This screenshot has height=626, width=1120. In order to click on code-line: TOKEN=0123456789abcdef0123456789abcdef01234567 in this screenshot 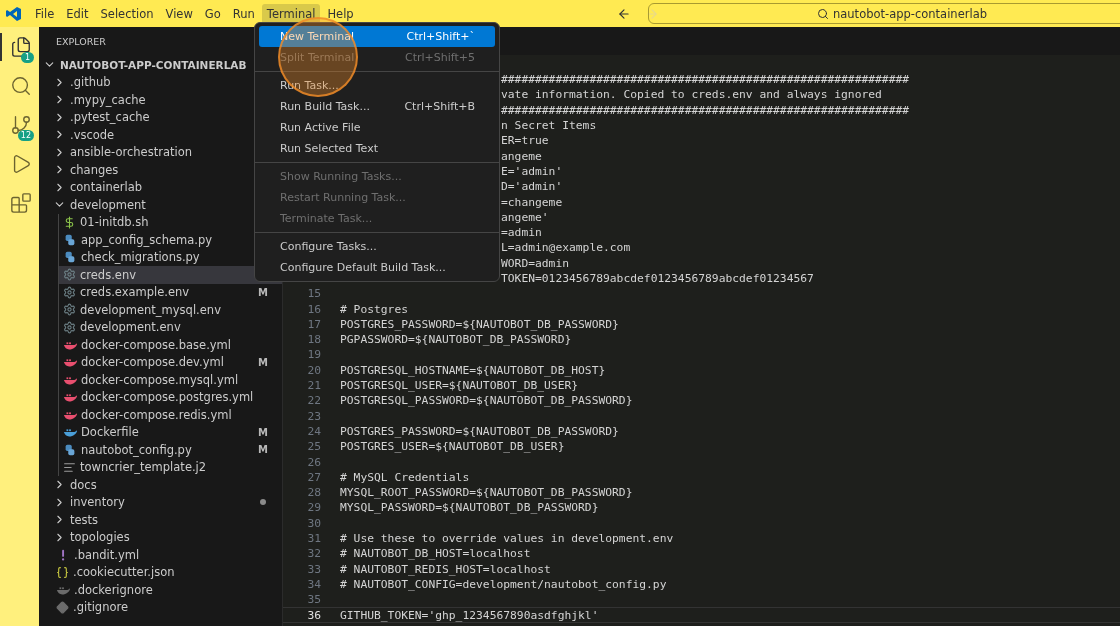, I will do `click(657, 278)`.